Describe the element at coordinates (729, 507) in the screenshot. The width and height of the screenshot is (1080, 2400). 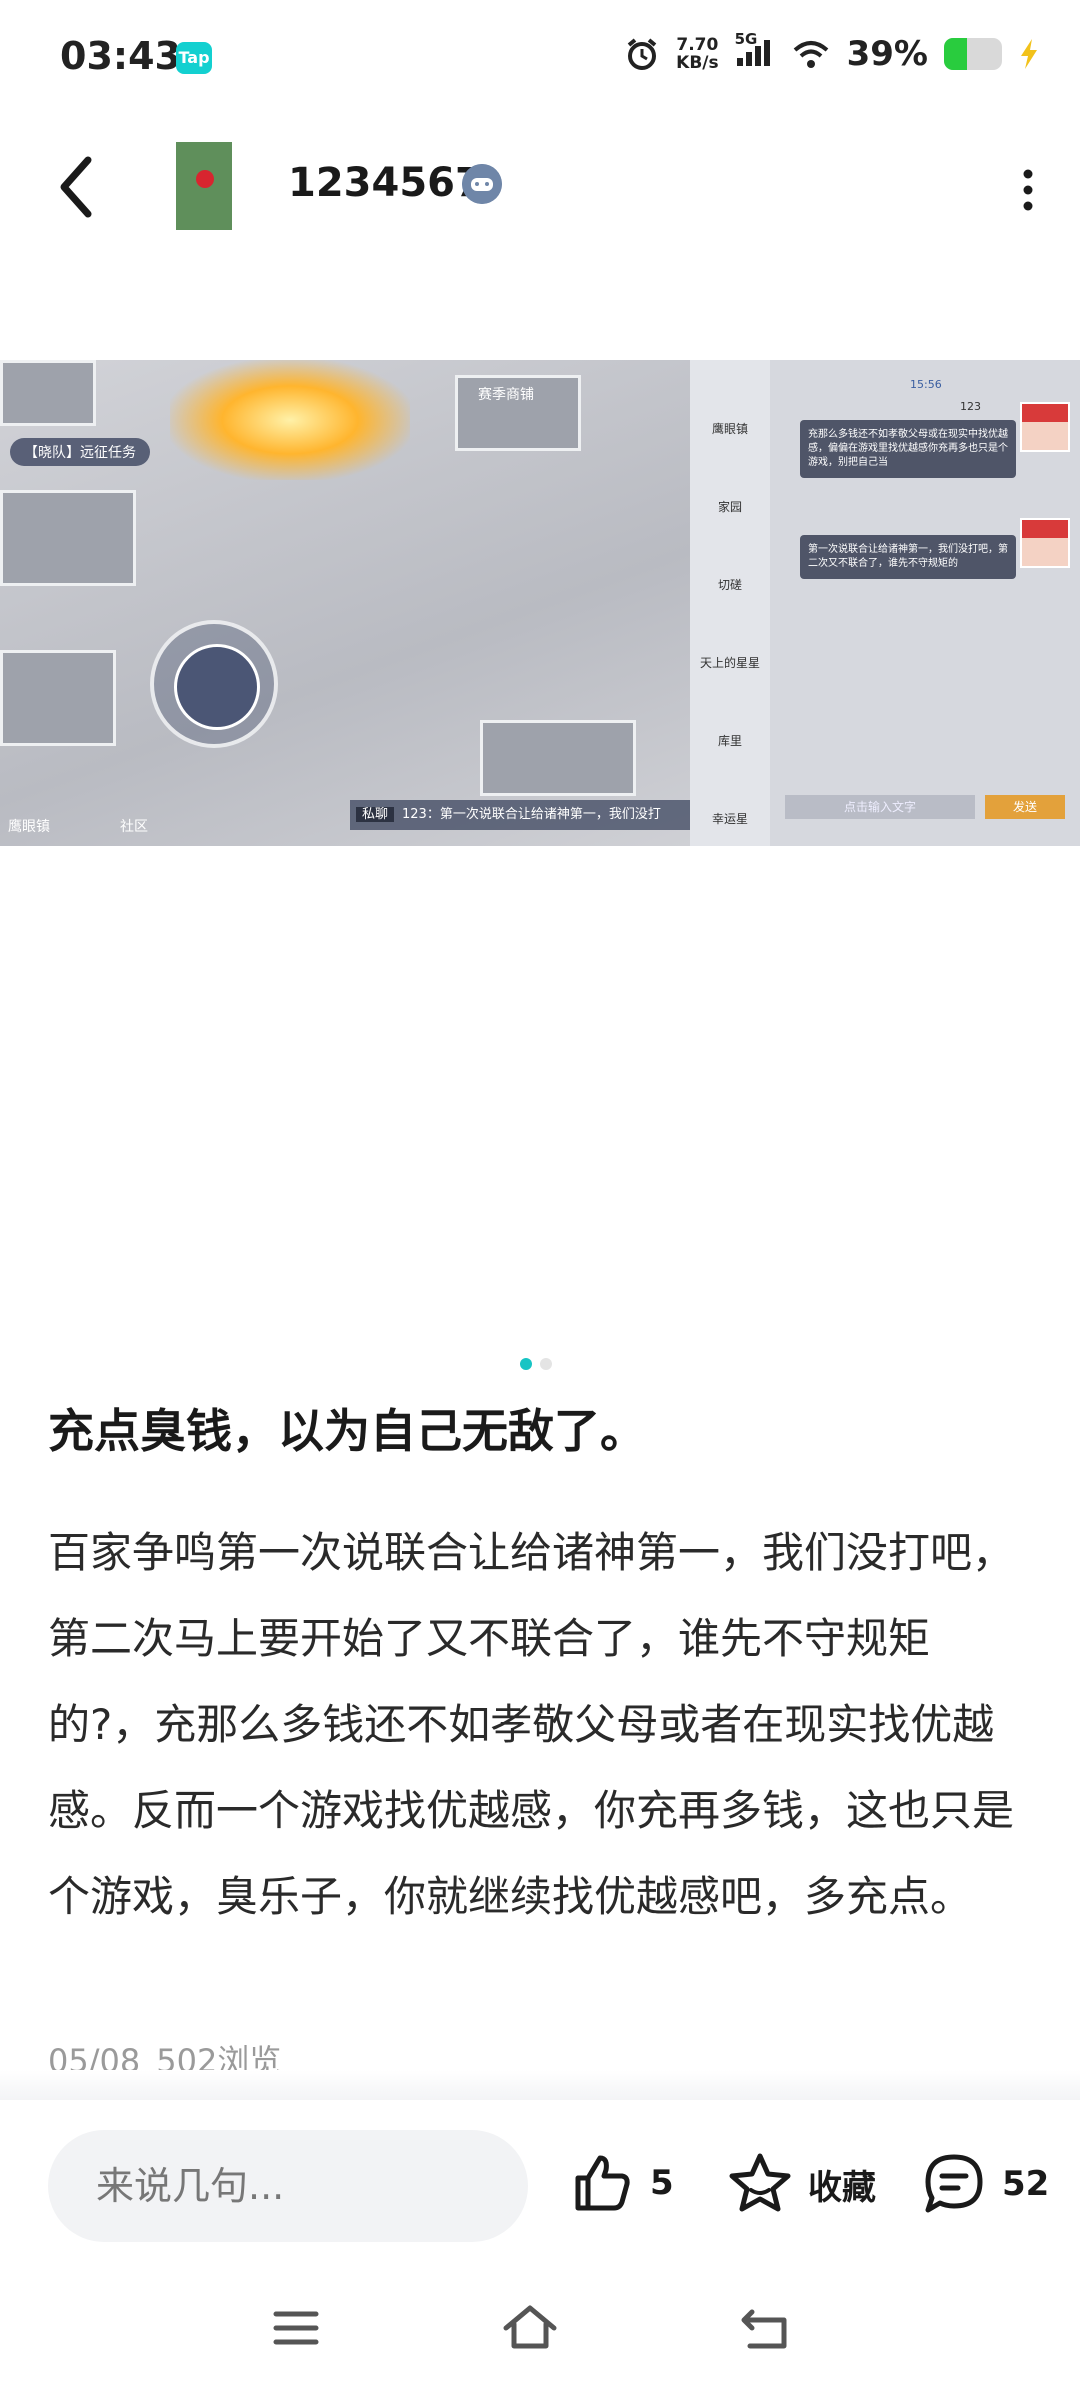
I see `side-item: 家园` at that location.